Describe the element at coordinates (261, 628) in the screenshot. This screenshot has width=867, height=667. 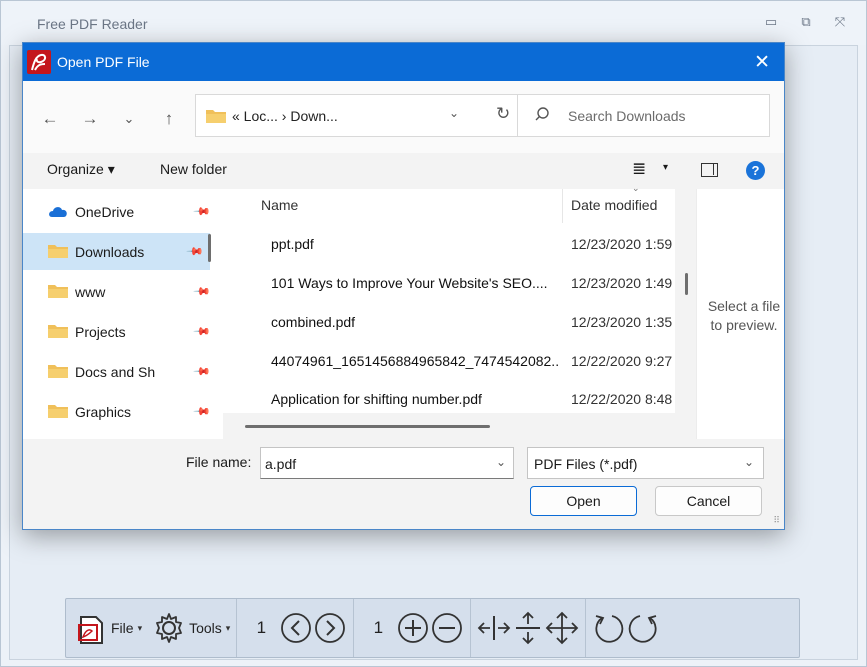
I see `page-number: 1` at that location.